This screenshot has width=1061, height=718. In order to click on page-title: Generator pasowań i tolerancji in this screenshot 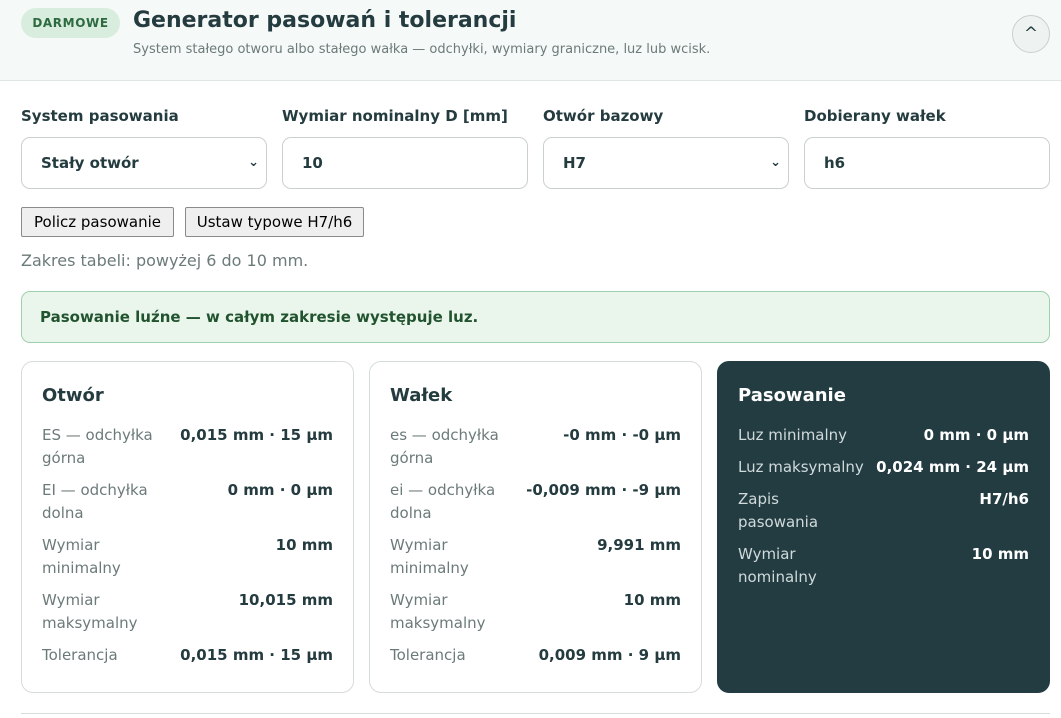, I will do `click(325, 20)`.